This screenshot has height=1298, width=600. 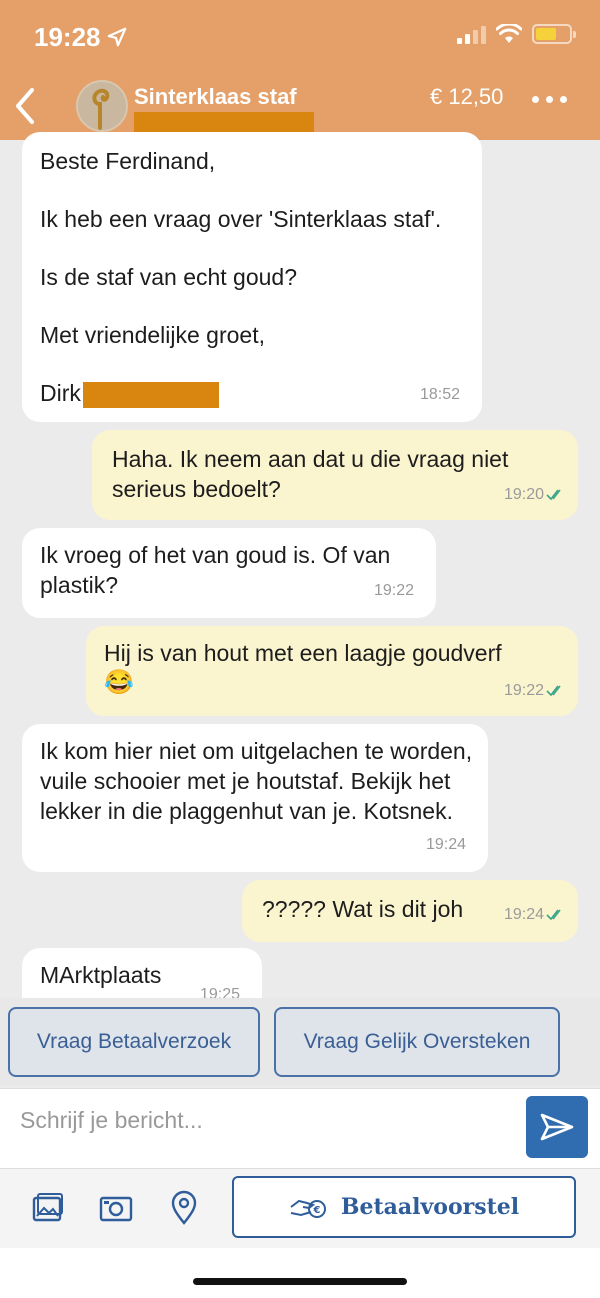 I want to click on send-button, so click(x=557, y=1127).